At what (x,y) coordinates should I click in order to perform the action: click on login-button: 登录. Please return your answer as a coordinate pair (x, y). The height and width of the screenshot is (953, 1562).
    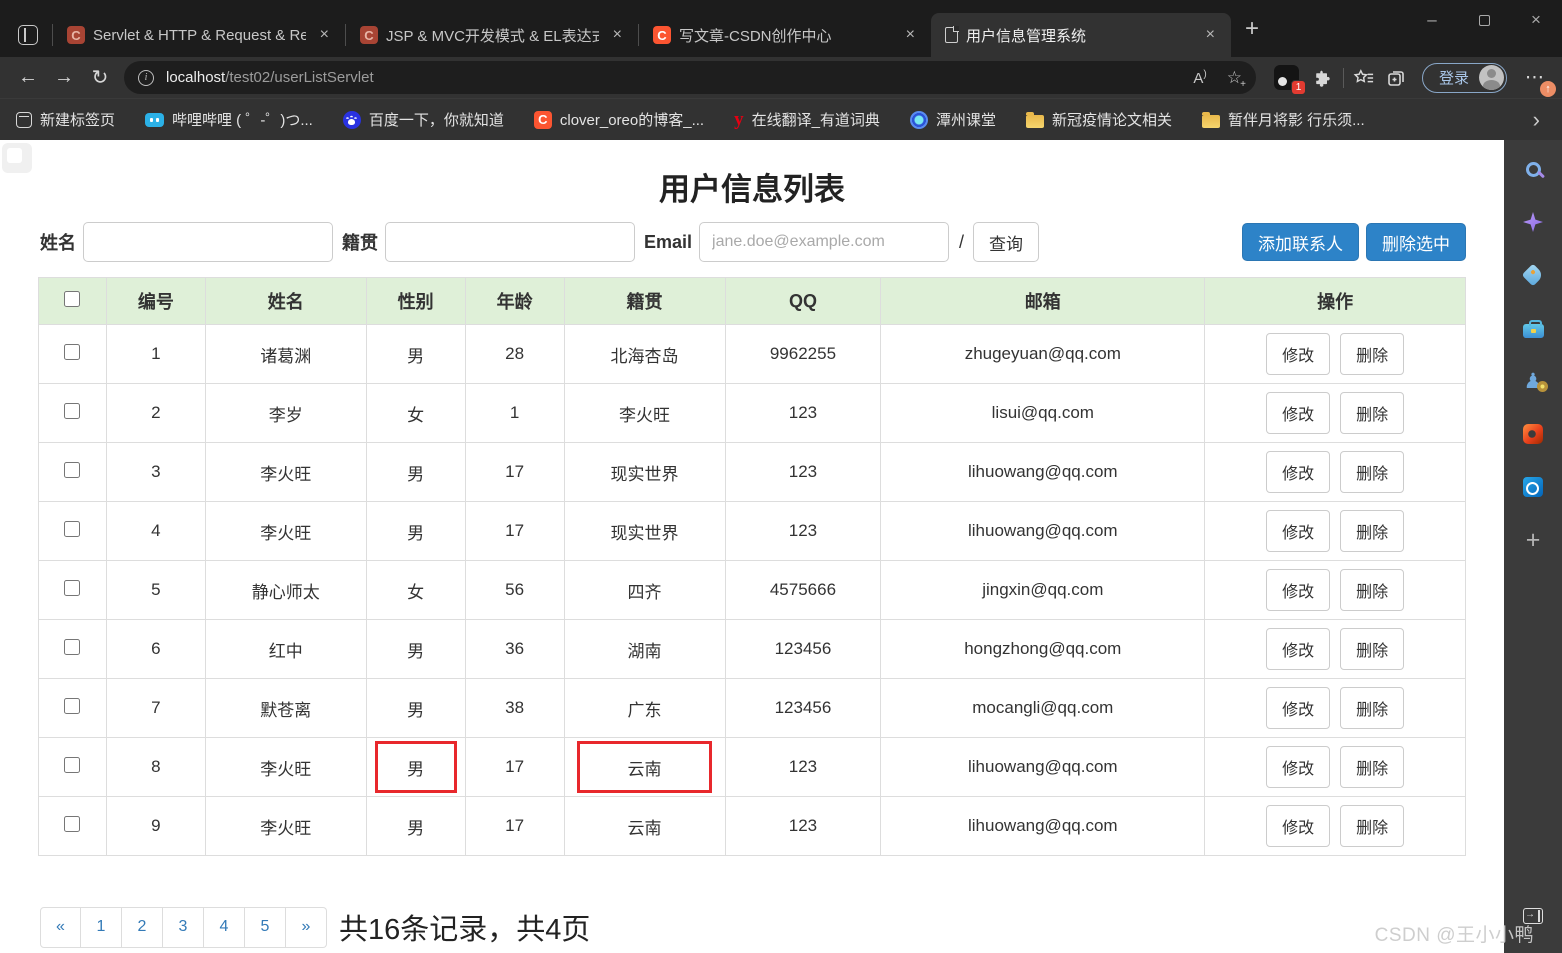
    Looking at the image, I should click on (1464, 77).